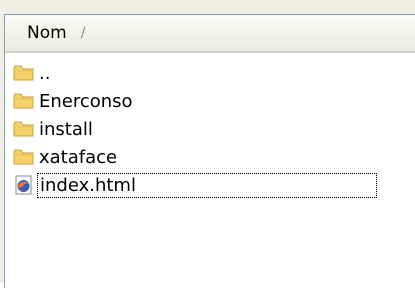 The height and width of the screenshot is (288, 415). Describe the element at coordinates (214, 157) in the screenshot. I see `list-item-xataface: xataface` at that location.